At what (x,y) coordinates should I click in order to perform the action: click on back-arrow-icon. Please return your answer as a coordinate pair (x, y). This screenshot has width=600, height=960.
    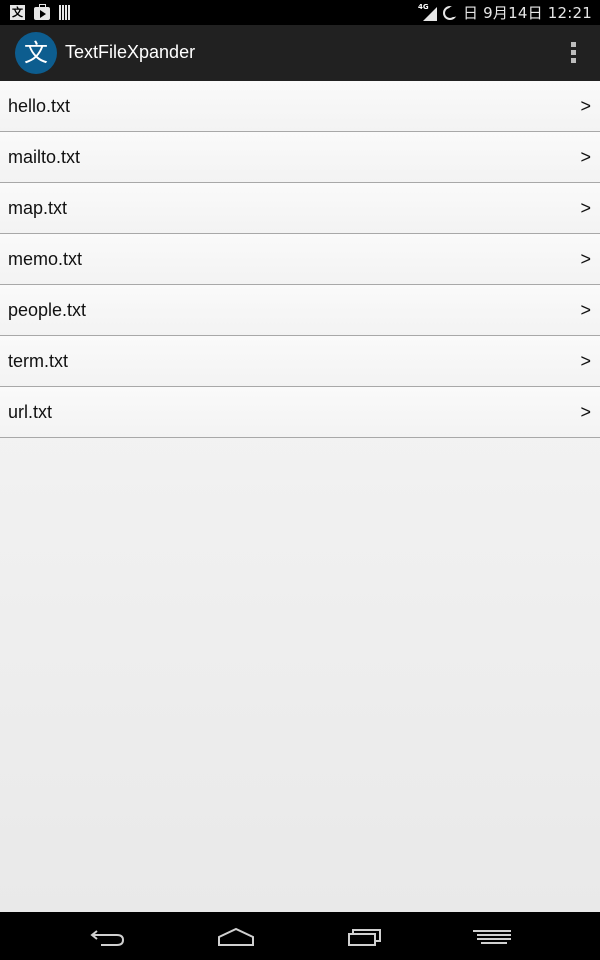
    Looking at the image, I should click on (107, 938).